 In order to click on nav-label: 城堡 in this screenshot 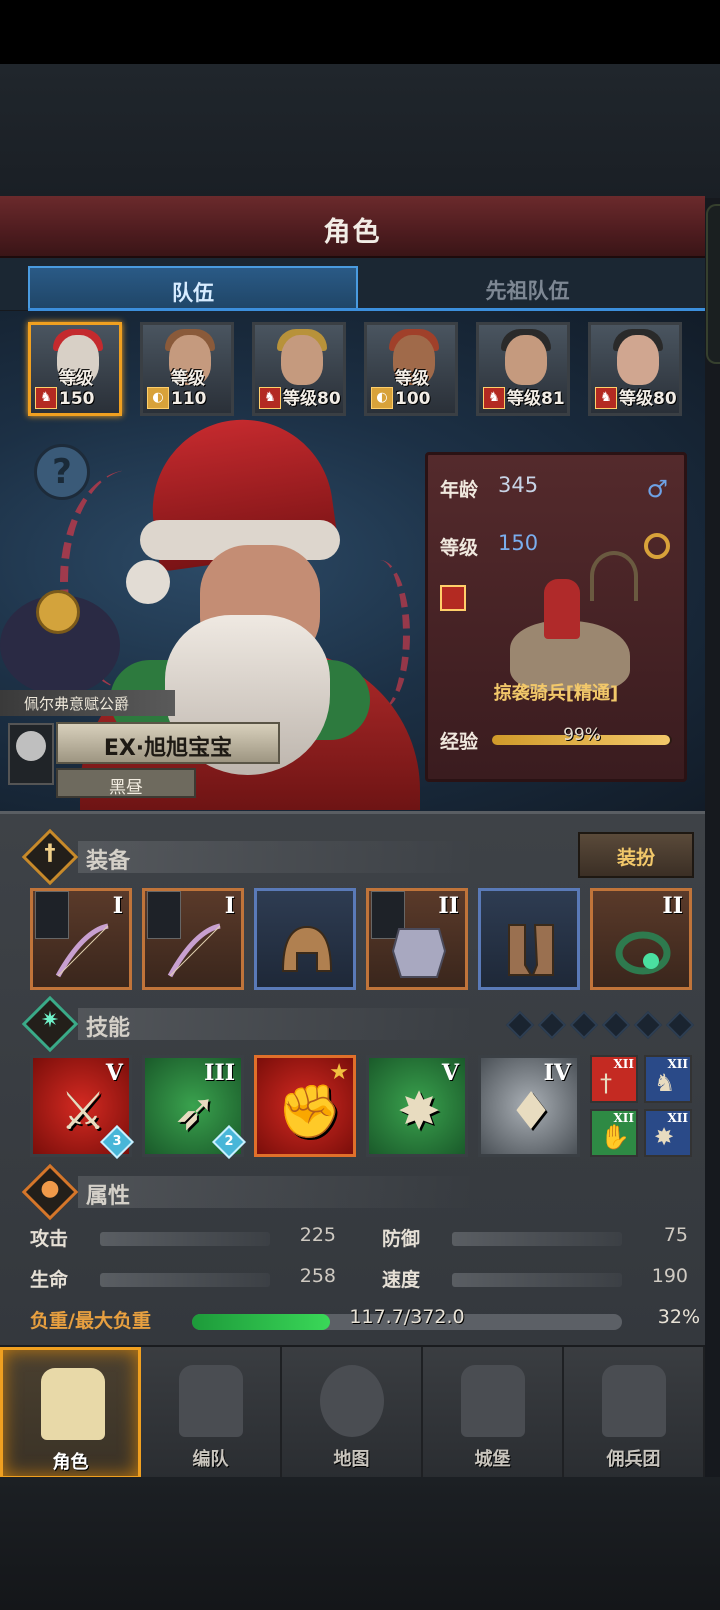, I will do `click(492, 1459)`.